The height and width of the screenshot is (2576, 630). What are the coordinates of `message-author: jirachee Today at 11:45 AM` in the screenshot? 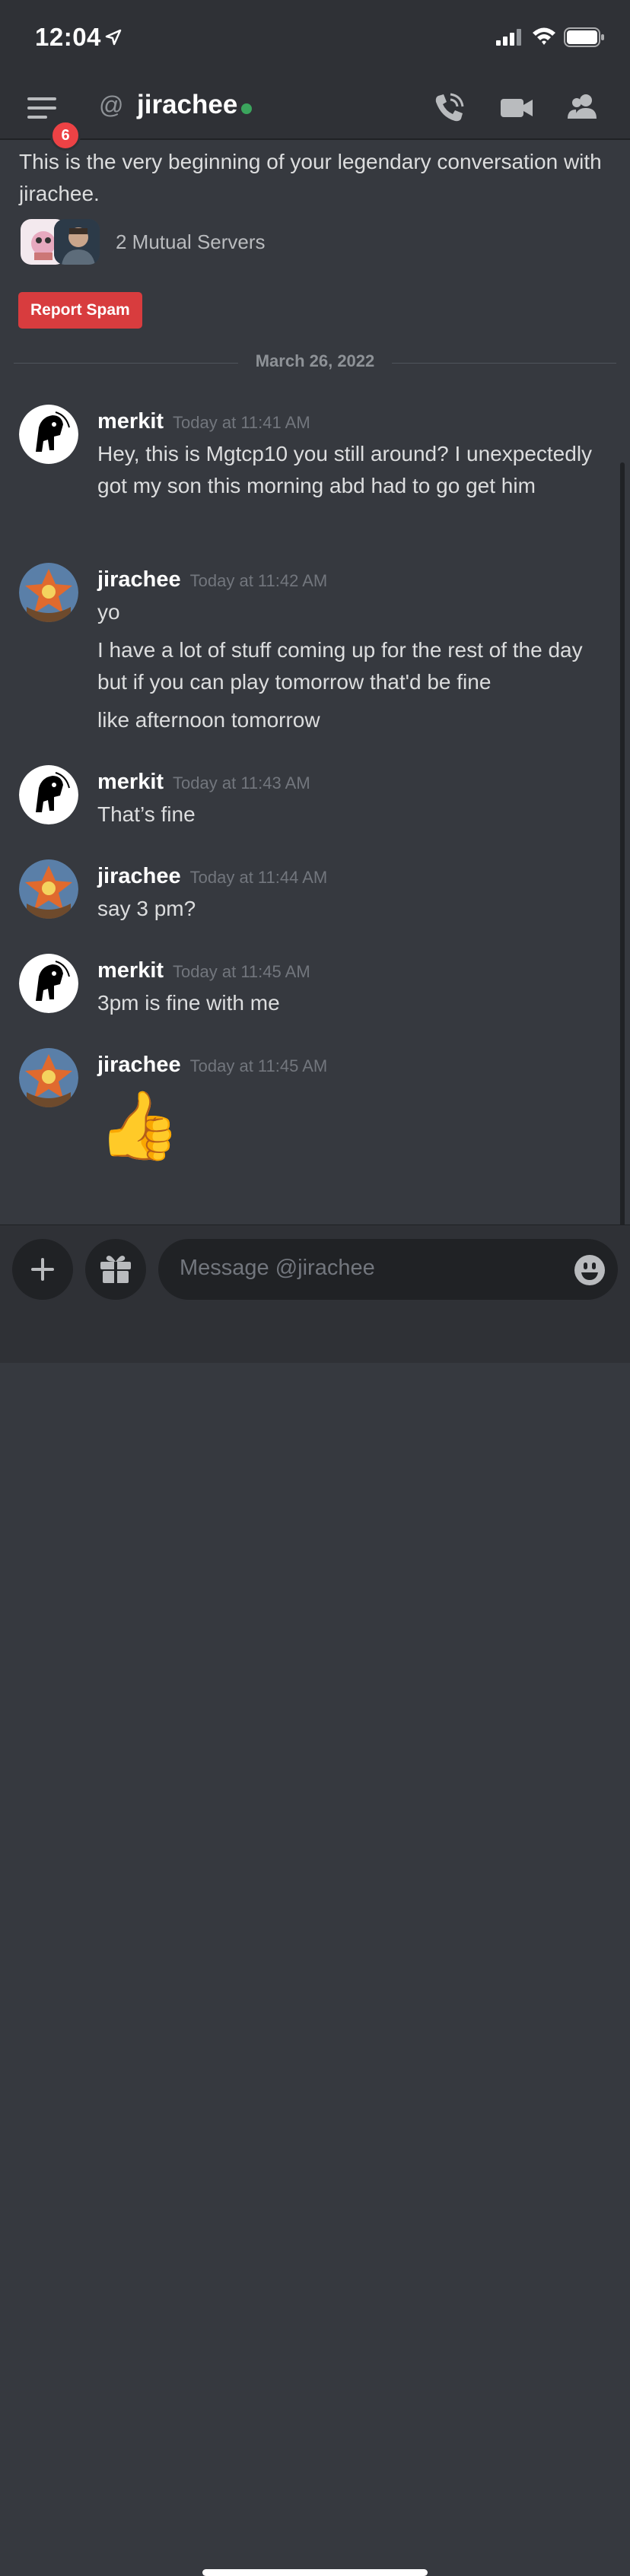 It's located at (212, 1065).